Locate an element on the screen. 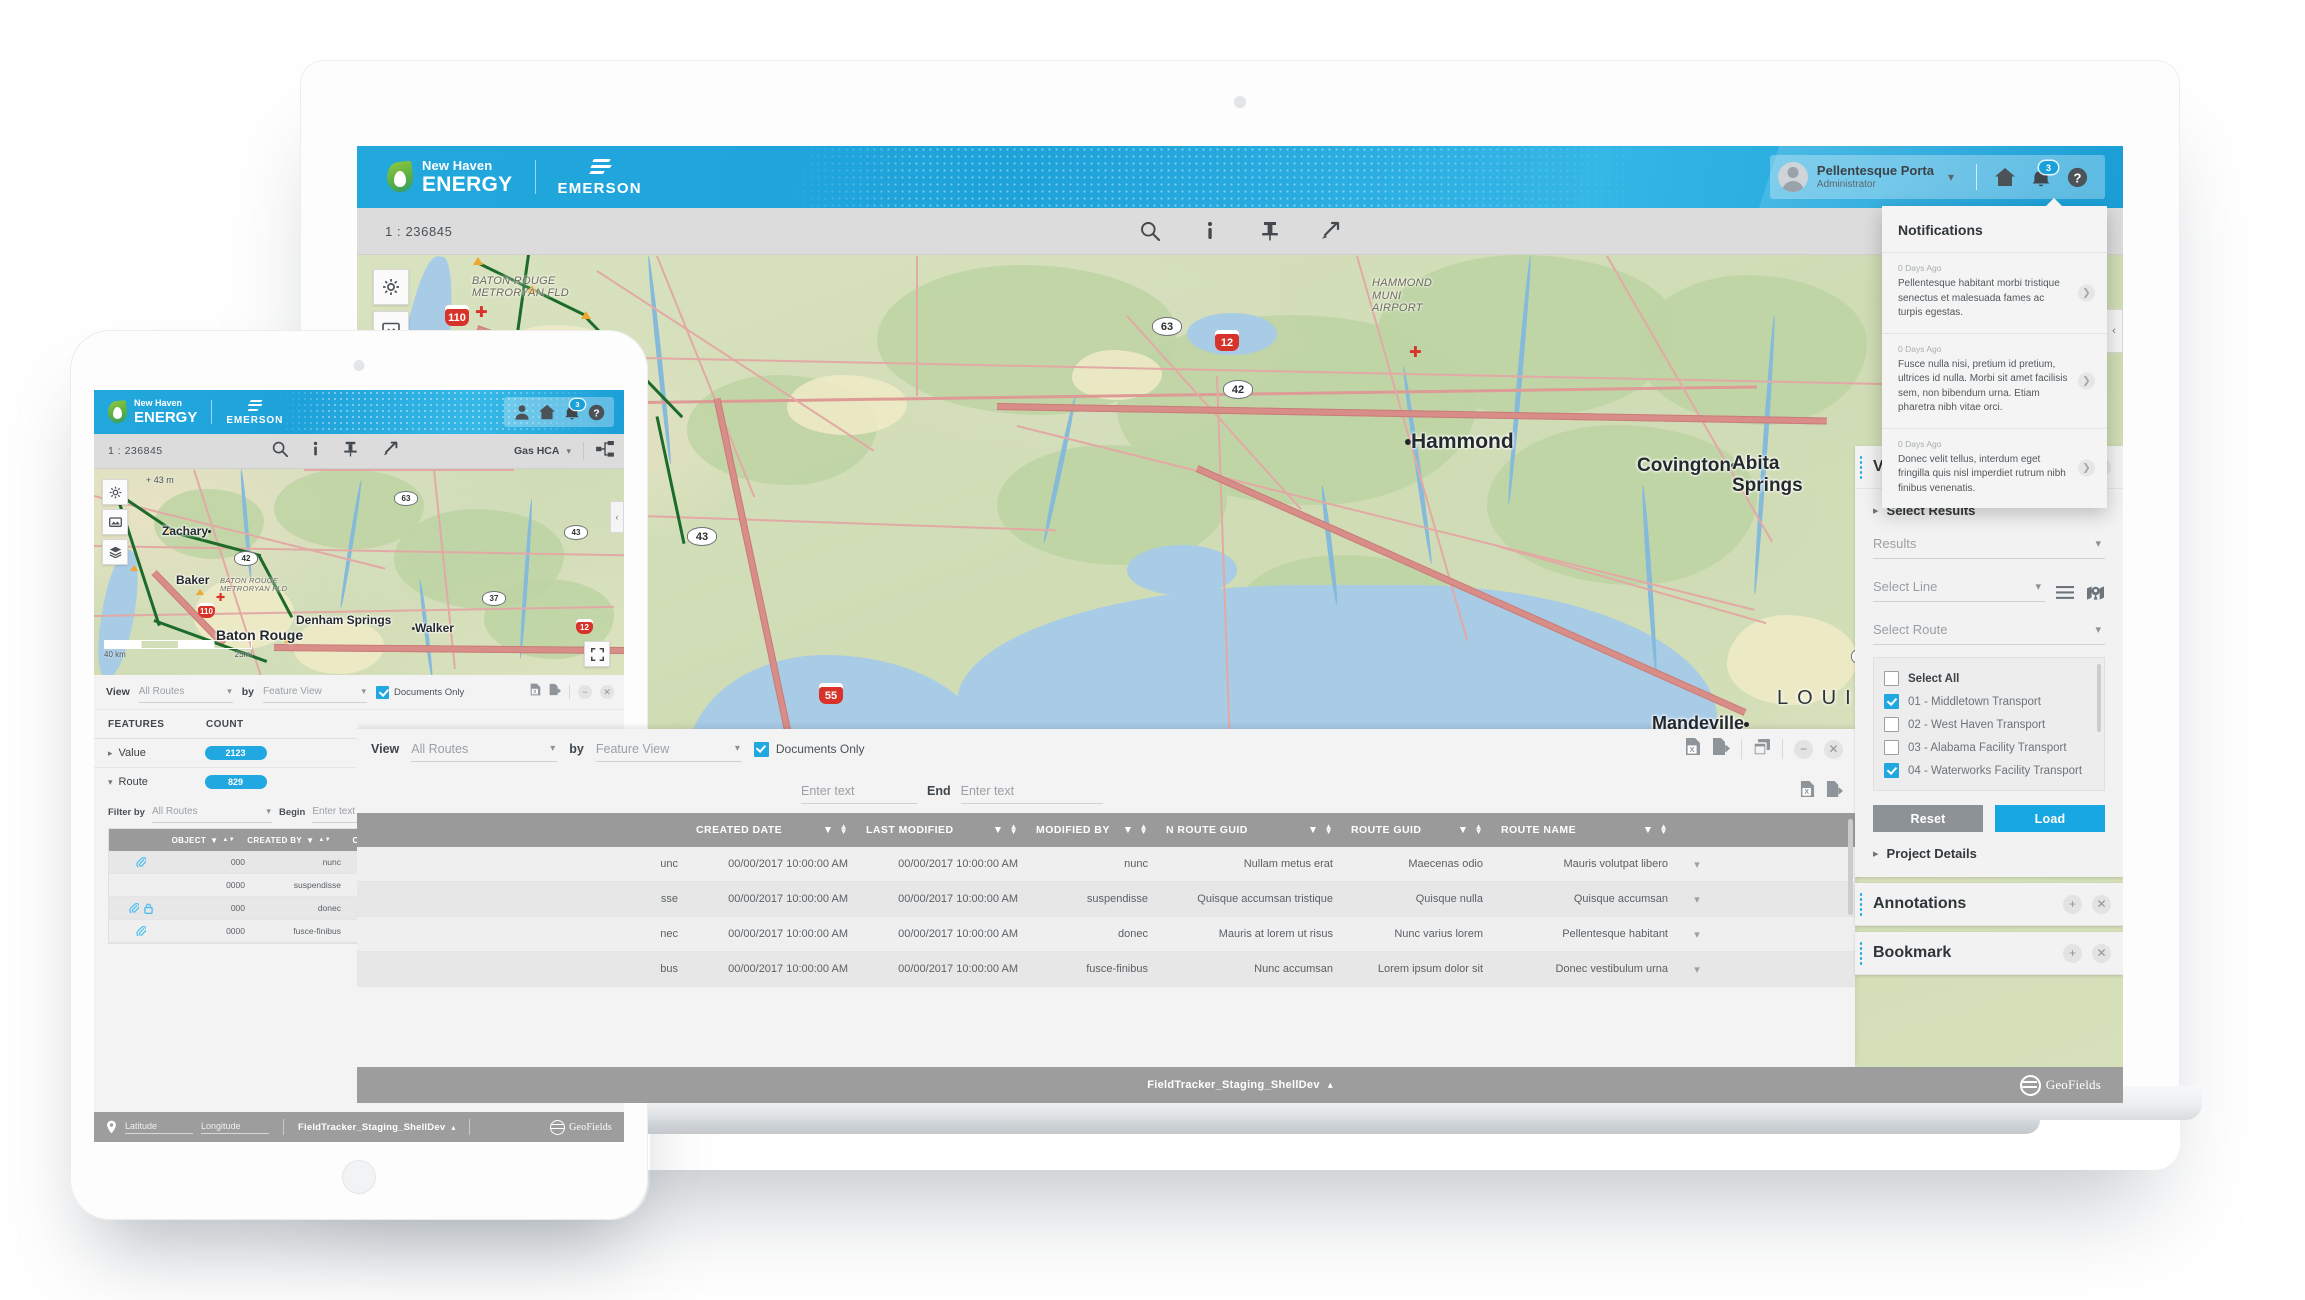 The height and width of the screenshot is (1300, 2305). table-scrollbar is located at coordinates (1850, 867).